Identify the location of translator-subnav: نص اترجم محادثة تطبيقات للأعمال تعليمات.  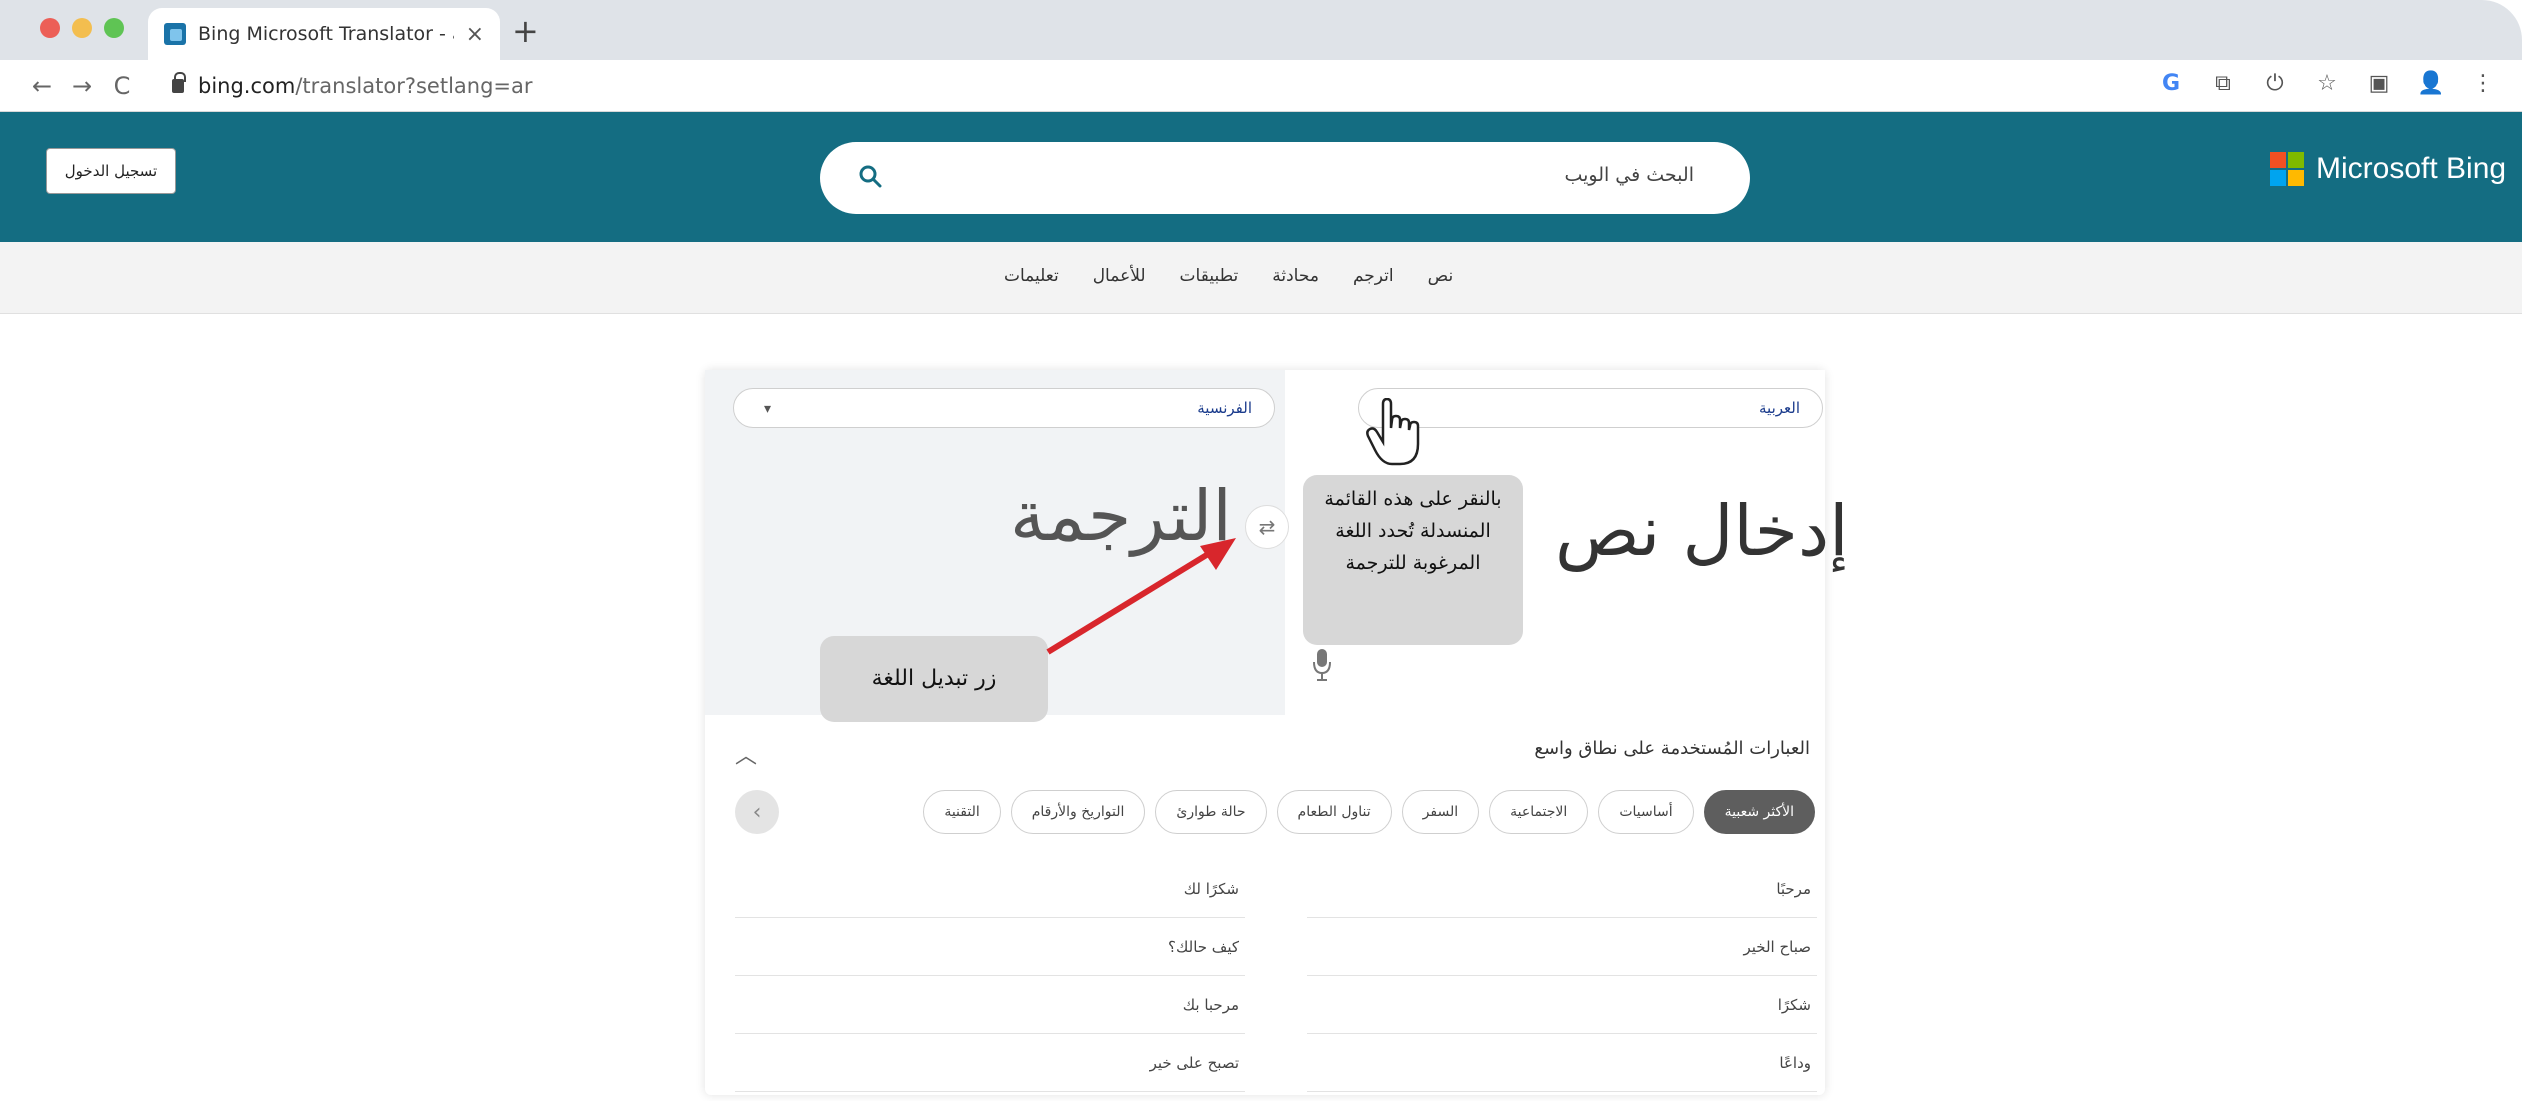
(1261, 278).